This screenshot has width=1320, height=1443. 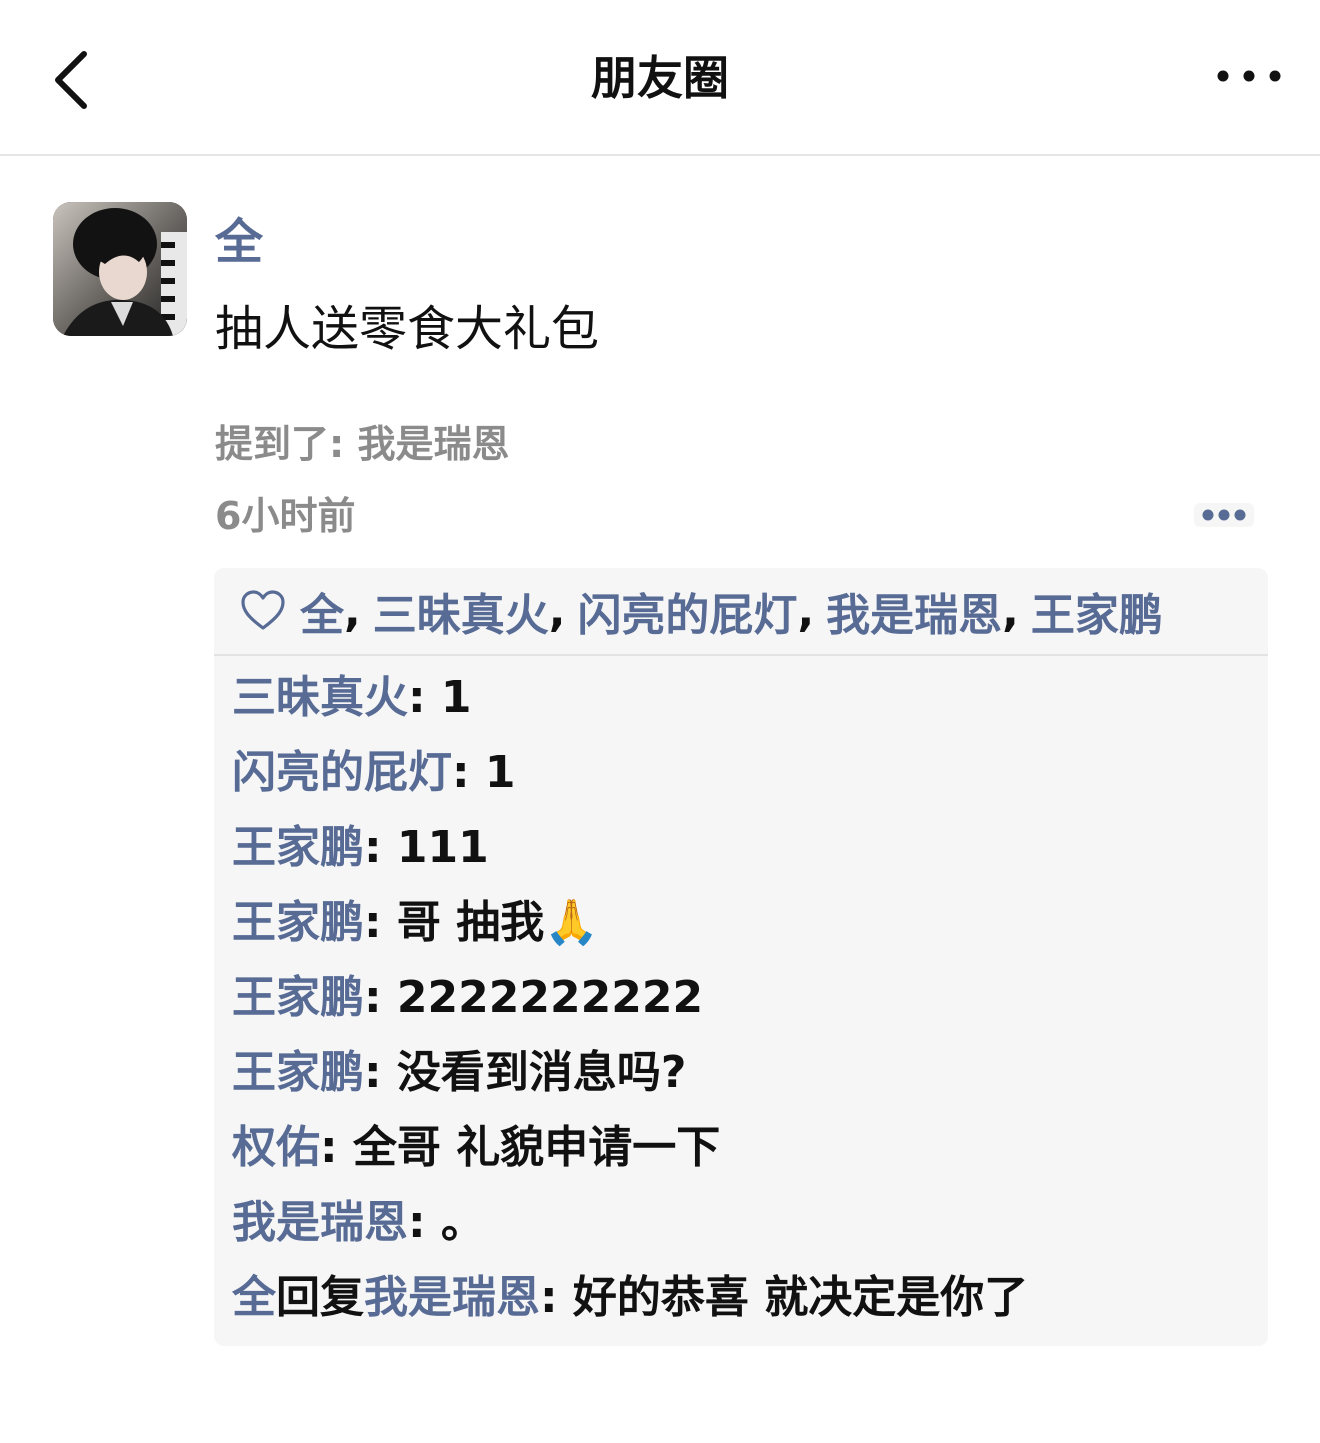 What do you see at coordinates (800, 1297) in the screenshot?
I see `comment-text: 好的恭喜 就决定是你了` at bounding box center [800, 1297].